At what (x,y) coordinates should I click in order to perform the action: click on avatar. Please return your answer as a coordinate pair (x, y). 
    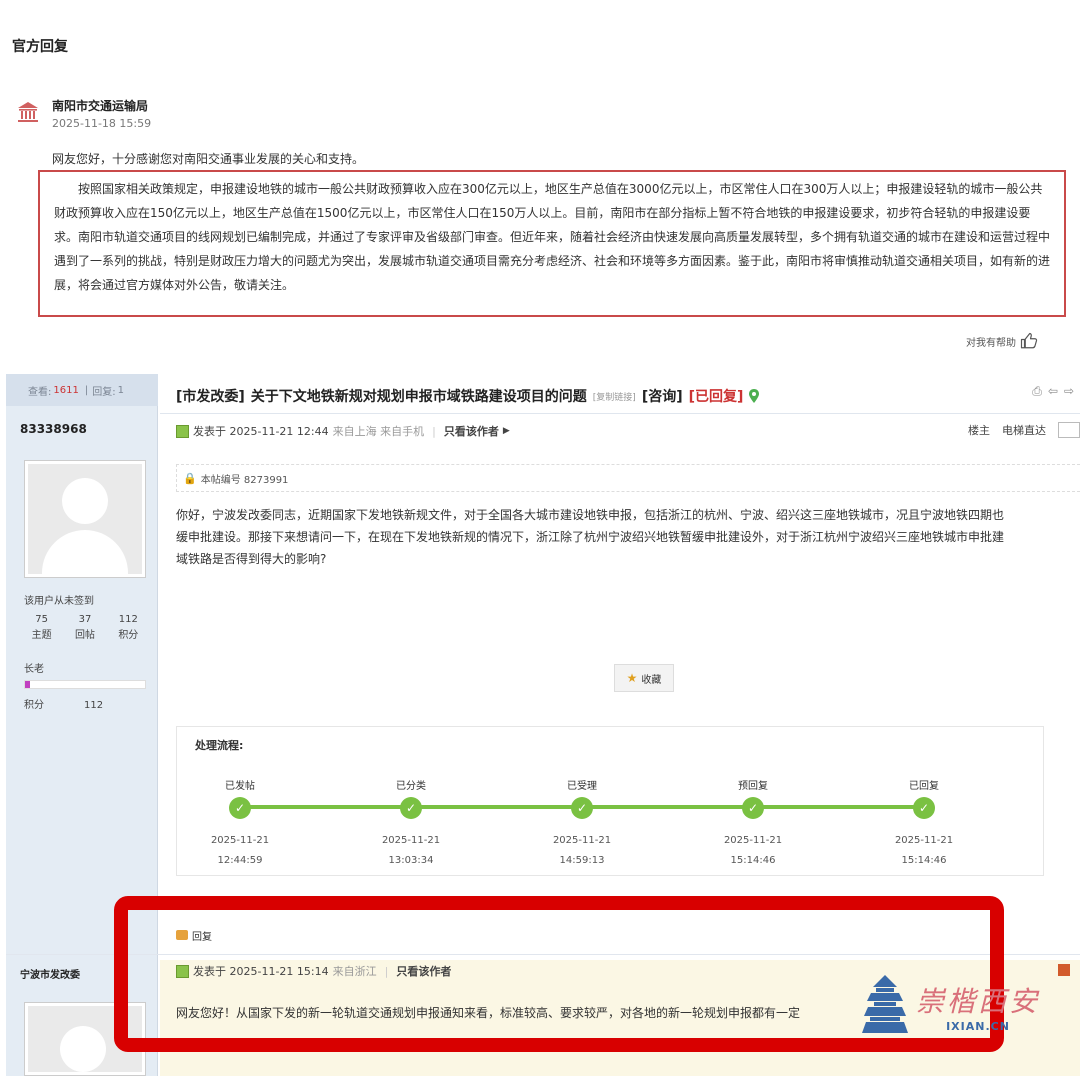
    Looking at the image, I should click on (85, 519).